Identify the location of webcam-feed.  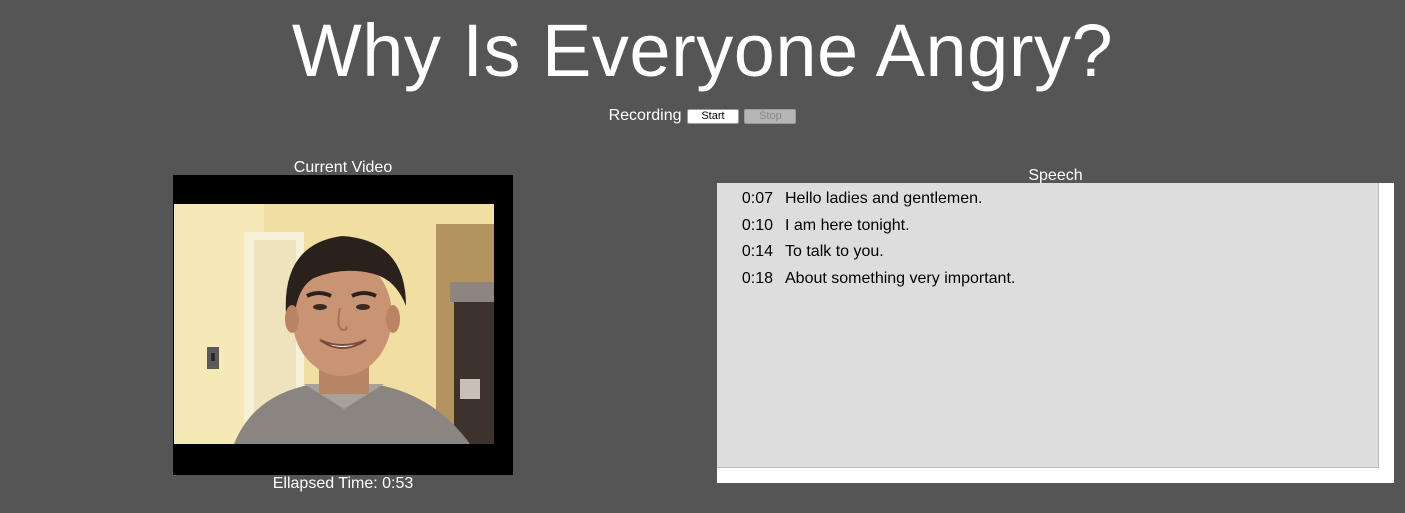
(334, 324).